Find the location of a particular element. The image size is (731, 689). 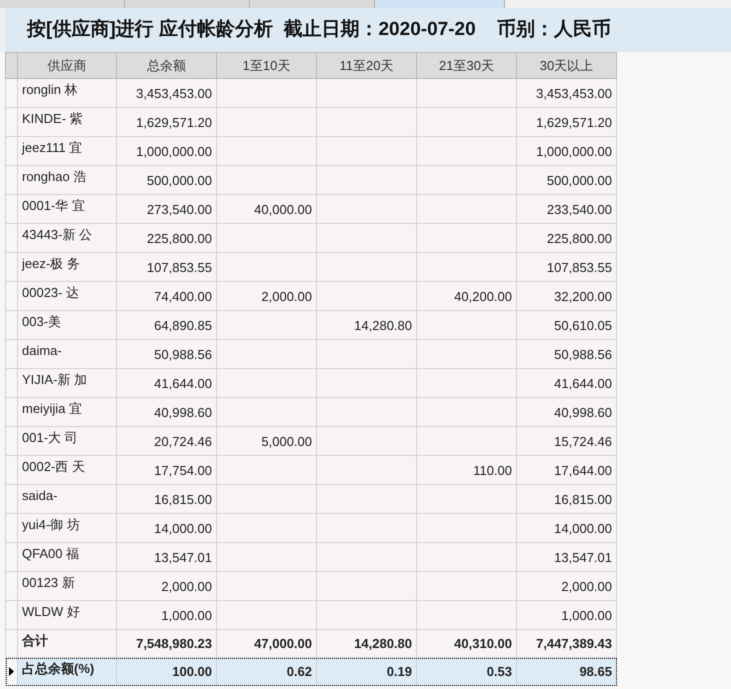

table-row: 00123 新 2,000.00 2,000.00 is located at coordinates (311, 586).